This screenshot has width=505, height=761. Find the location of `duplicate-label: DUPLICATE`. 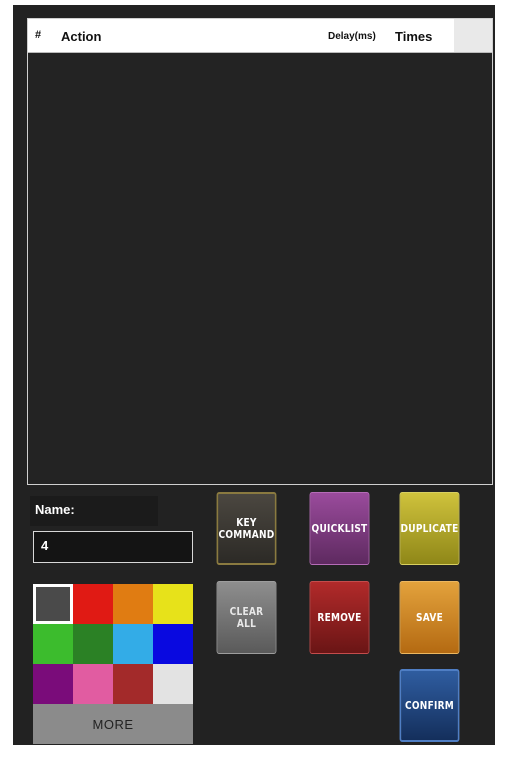

duplicate-label: DUPLICATE is located at coordinates (429, 528).